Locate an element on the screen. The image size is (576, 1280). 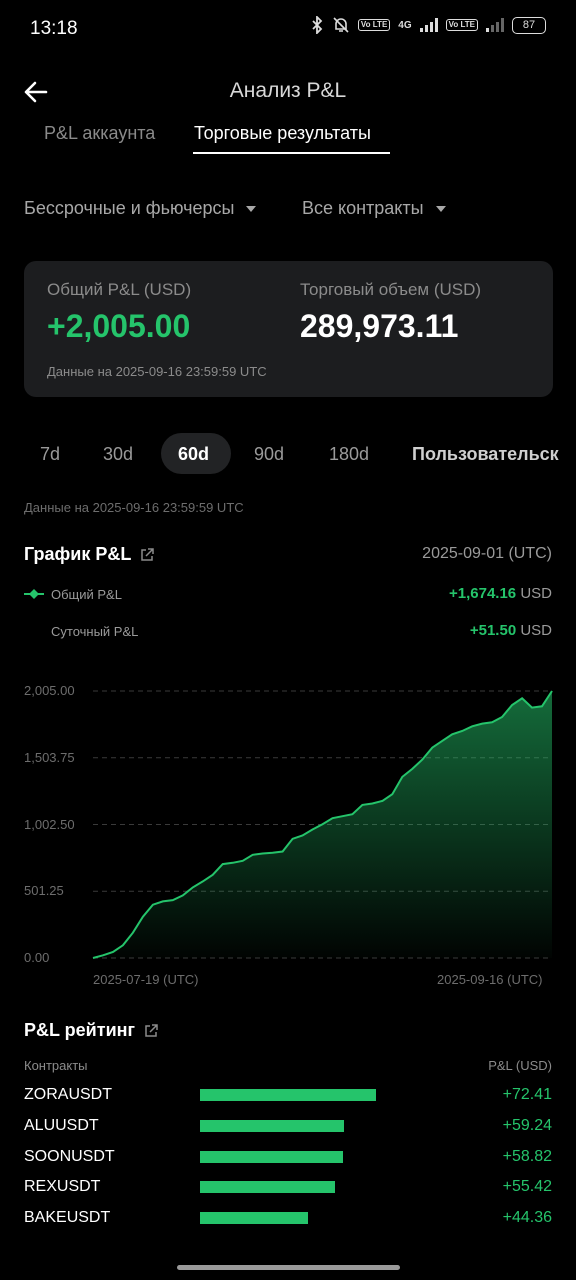
ranking-pnl-value: +44.36 is located at coordinates (527, 1218).